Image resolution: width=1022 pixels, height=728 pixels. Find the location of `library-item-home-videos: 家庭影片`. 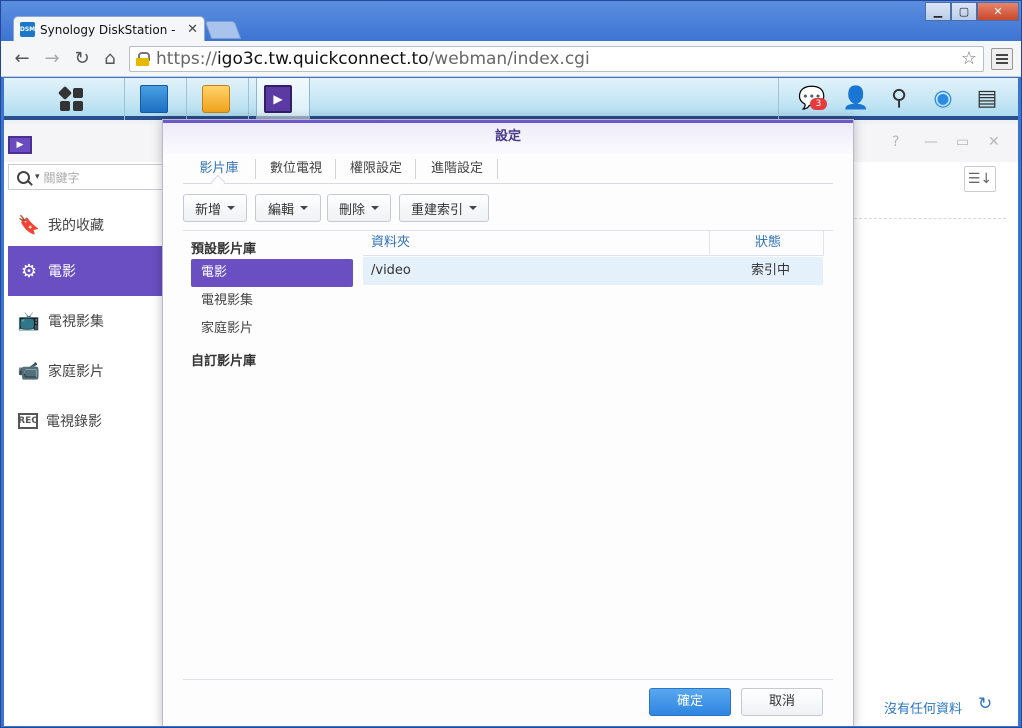

library-item-home-videos: 家庭影片 is located at coordinates (272, 329).